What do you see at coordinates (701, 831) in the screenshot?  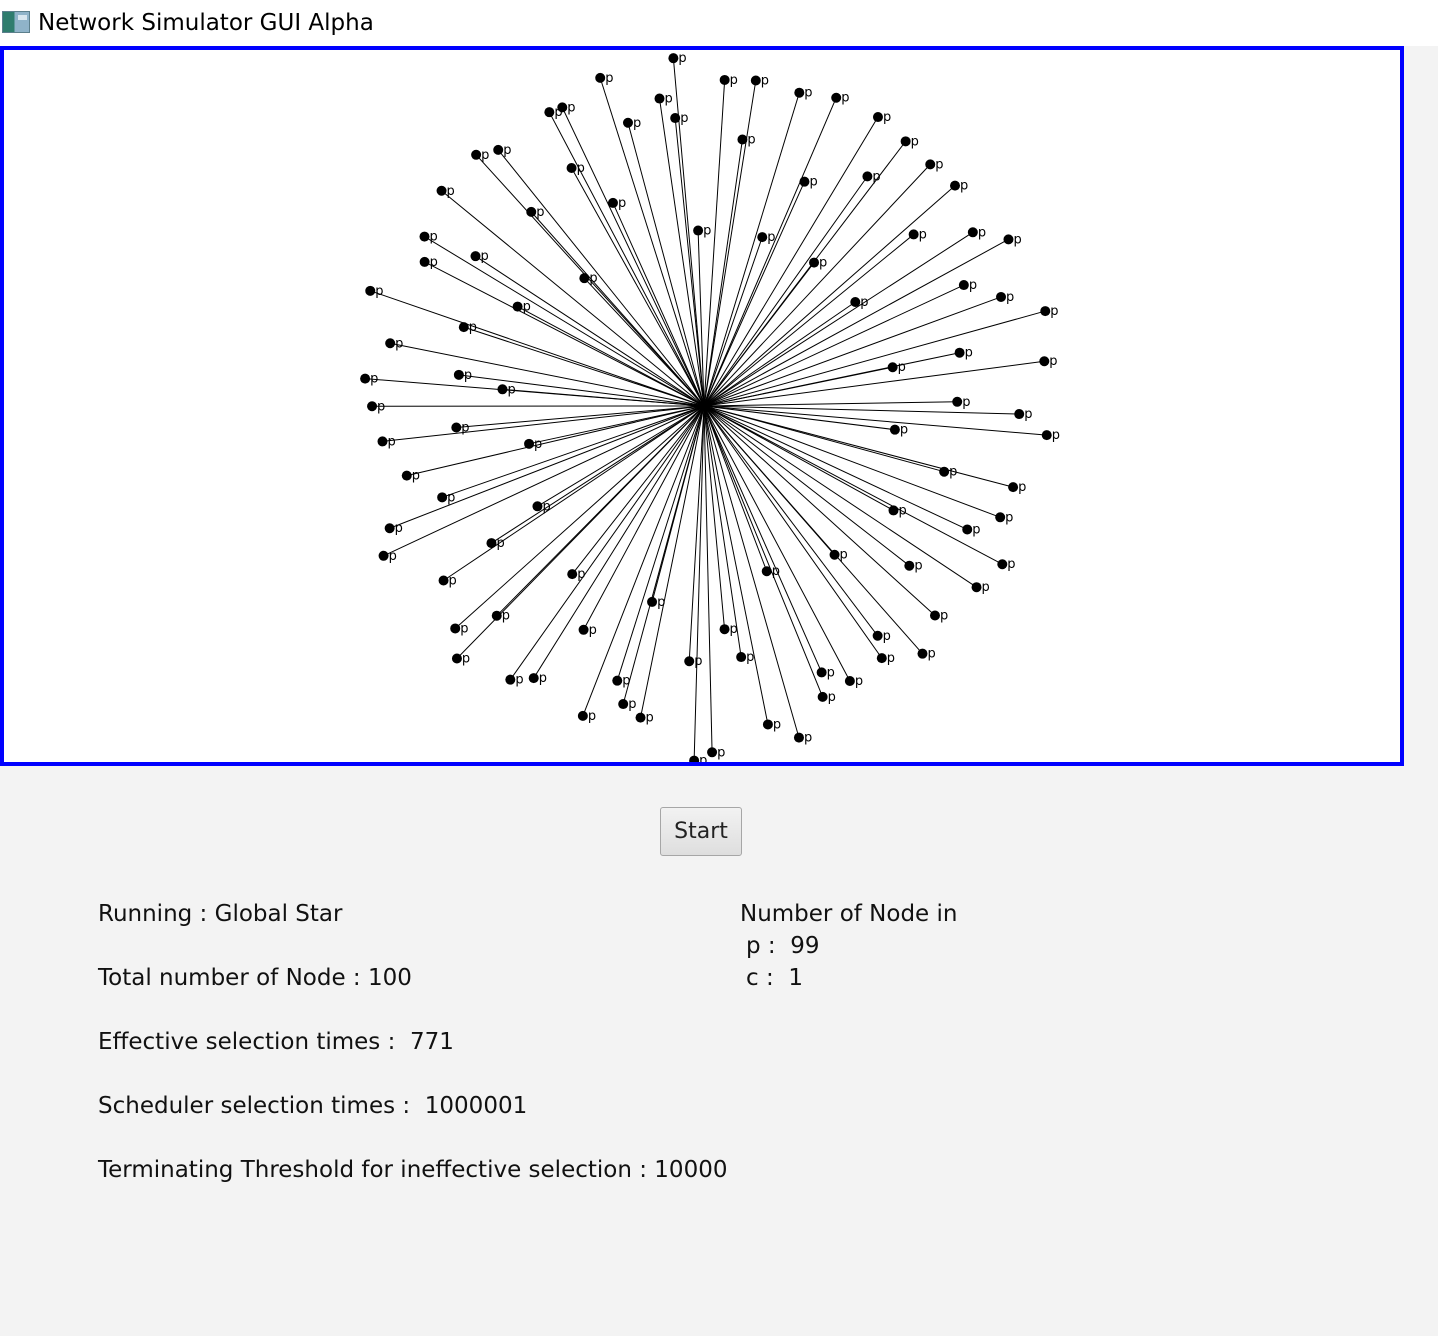 I see `start-button: Start` at bounding box center [701, 831].